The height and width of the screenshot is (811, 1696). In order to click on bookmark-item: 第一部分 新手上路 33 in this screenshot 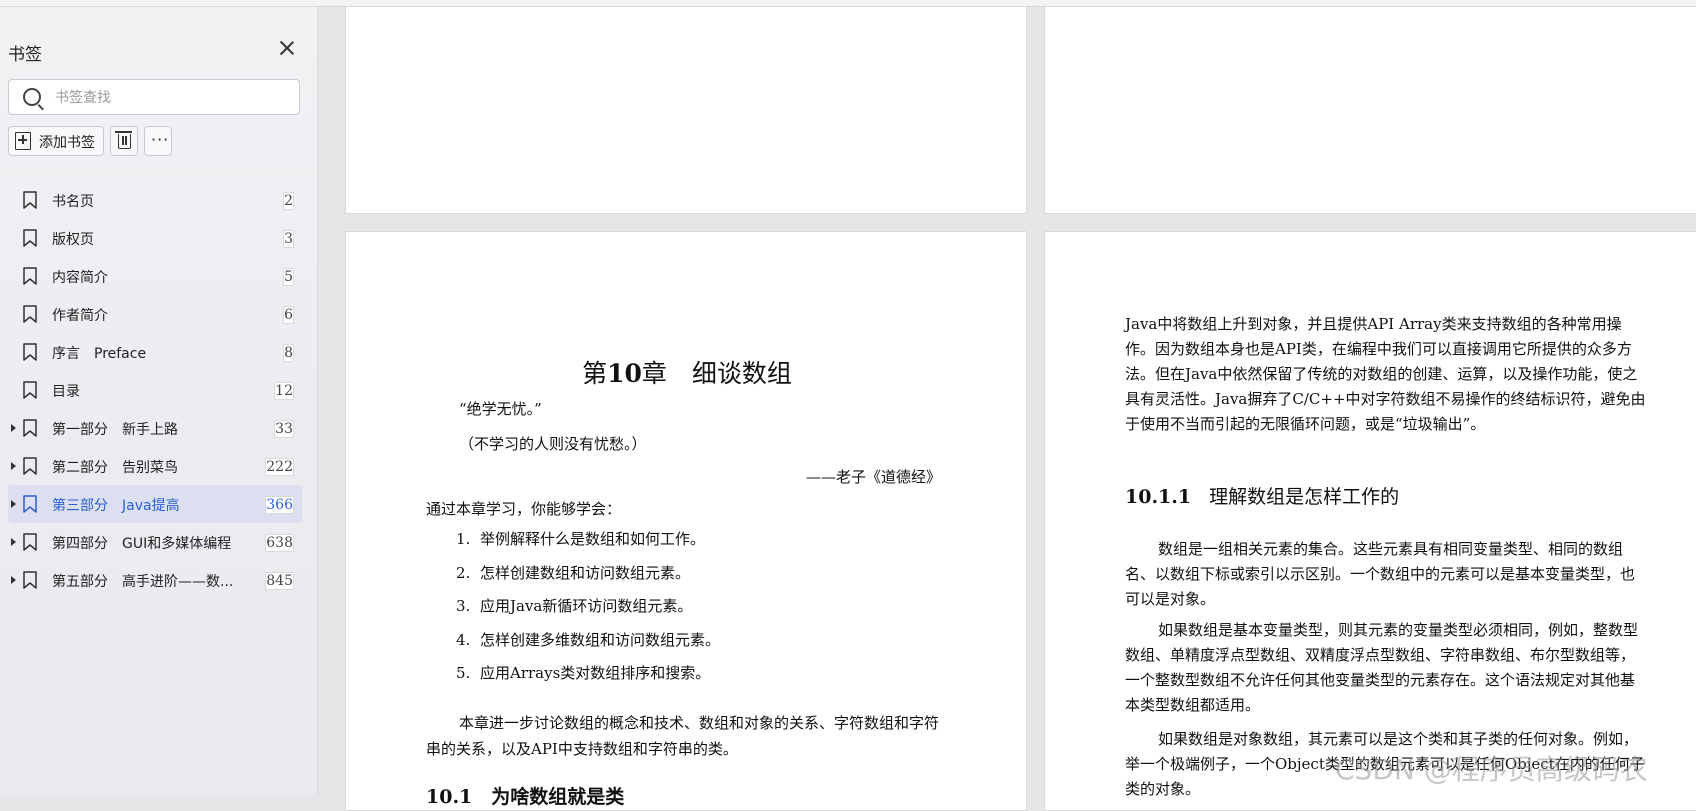, I will do `click(155, 428)`.